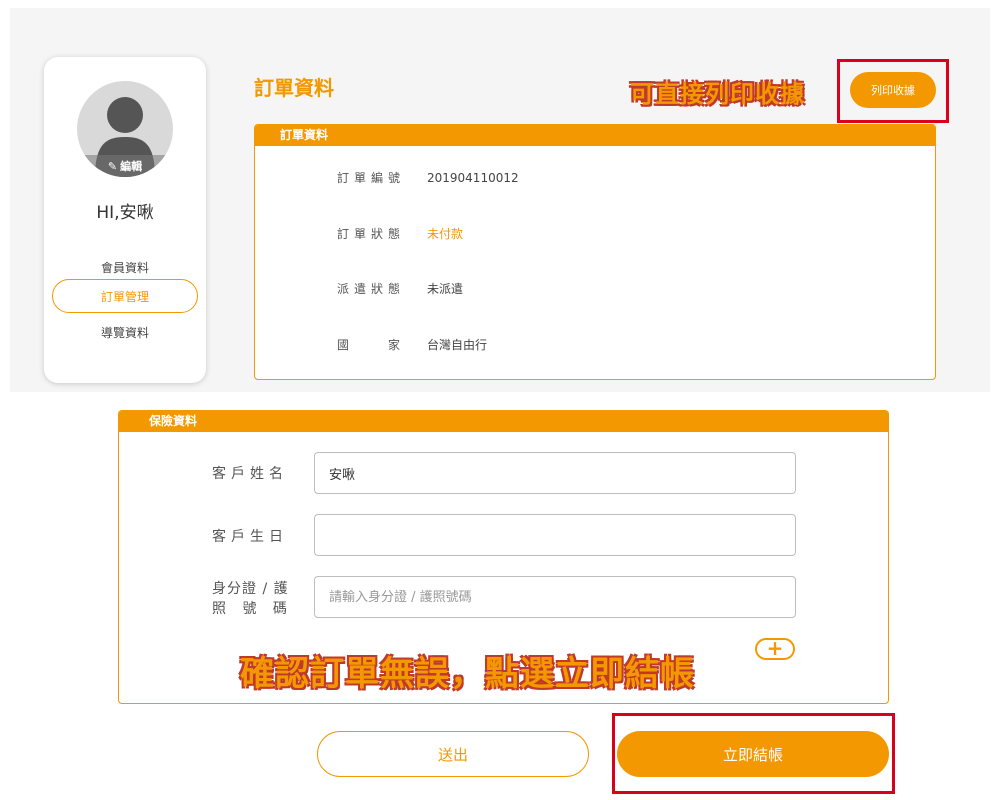  I want to click on dispatch-status-row: 派遣狀態 未派遣, so click(400, 288).